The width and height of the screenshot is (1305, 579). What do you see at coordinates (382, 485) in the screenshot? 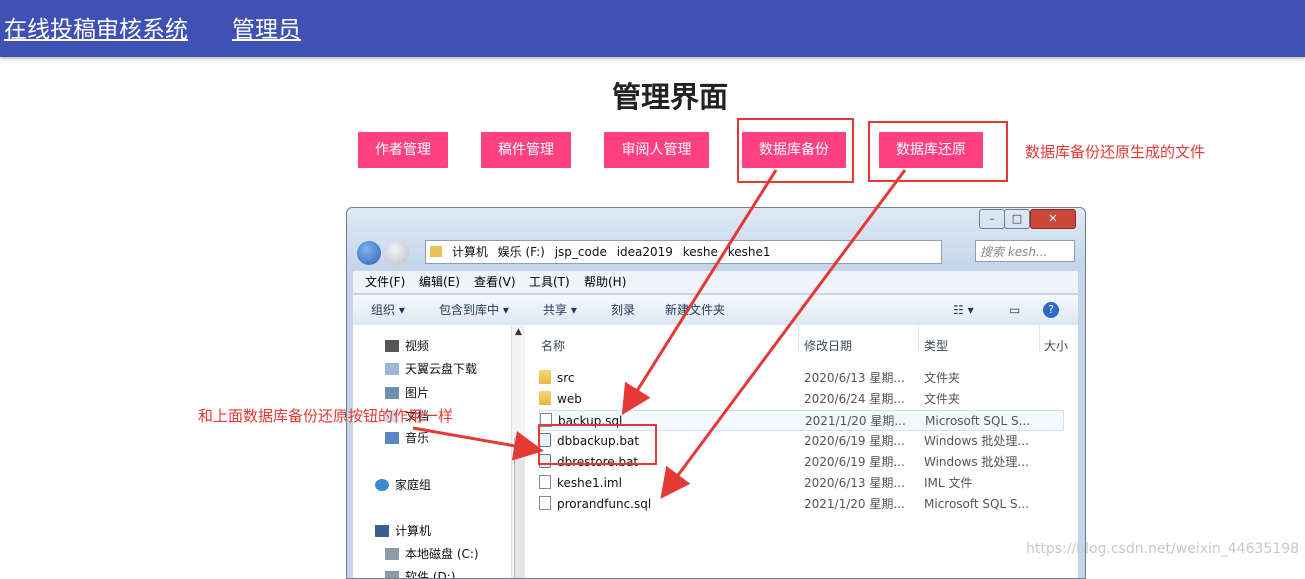
I see `homegroup-icon` at bounding box center [382, 485].